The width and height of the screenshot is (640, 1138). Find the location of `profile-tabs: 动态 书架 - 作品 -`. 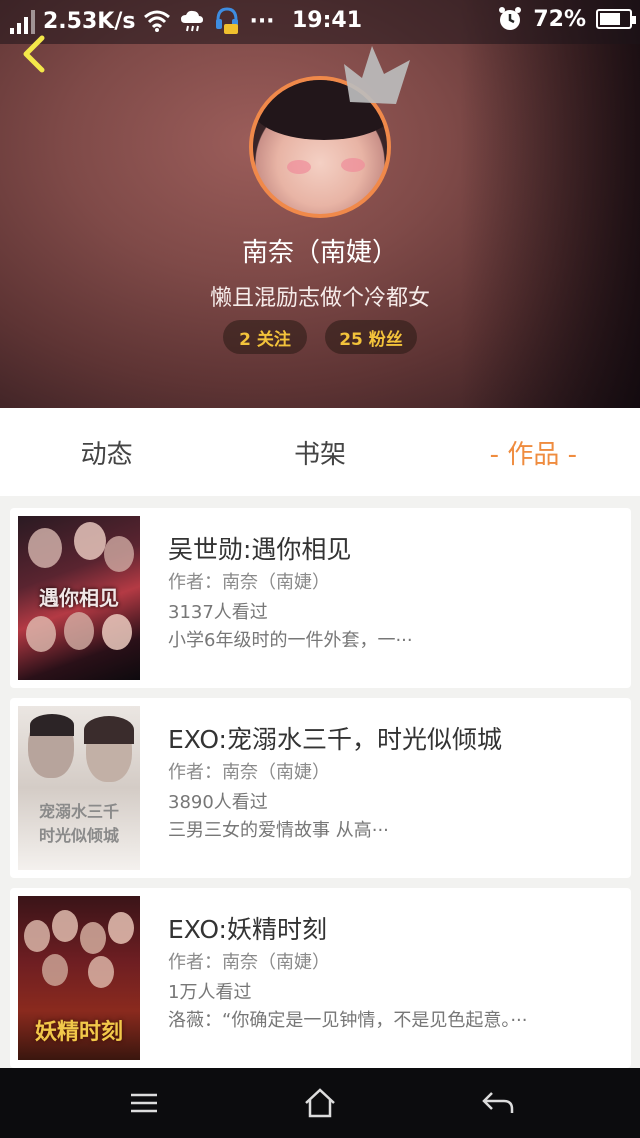

profile-tabs: 动态 书架 - 作品 - is located at coordinates (320, 452).